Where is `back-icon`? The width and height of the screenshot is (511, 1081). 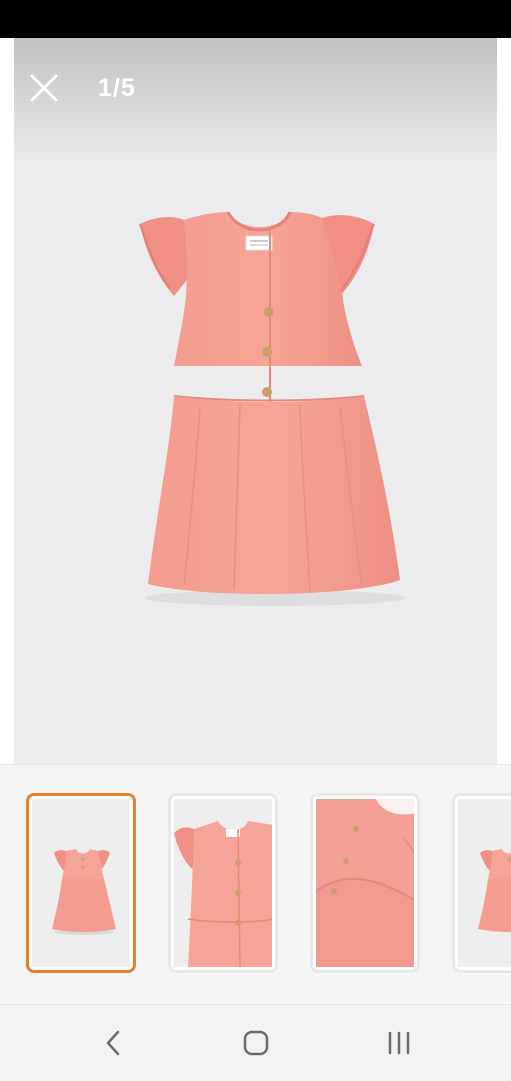 back-icon is located at coordinates (113, 1043).